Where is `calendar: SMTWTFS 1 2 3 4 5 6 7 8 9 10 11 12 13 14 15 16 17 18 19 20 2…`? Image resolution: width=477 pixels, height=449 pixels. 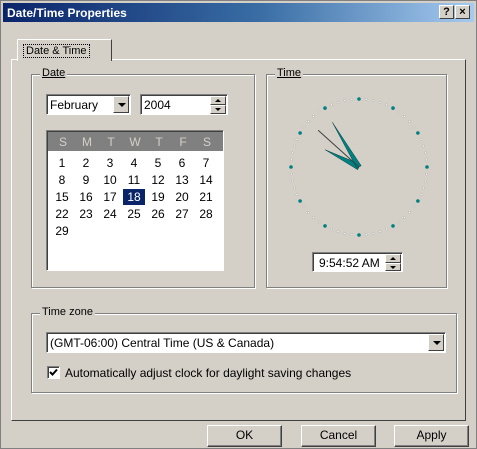
calendar: SMTWTFS 1 2 3 4 5 6 7 8 9 10 11 12 13 14 15 16 17 18 19 20 2… is located at coordinates (135, 200).